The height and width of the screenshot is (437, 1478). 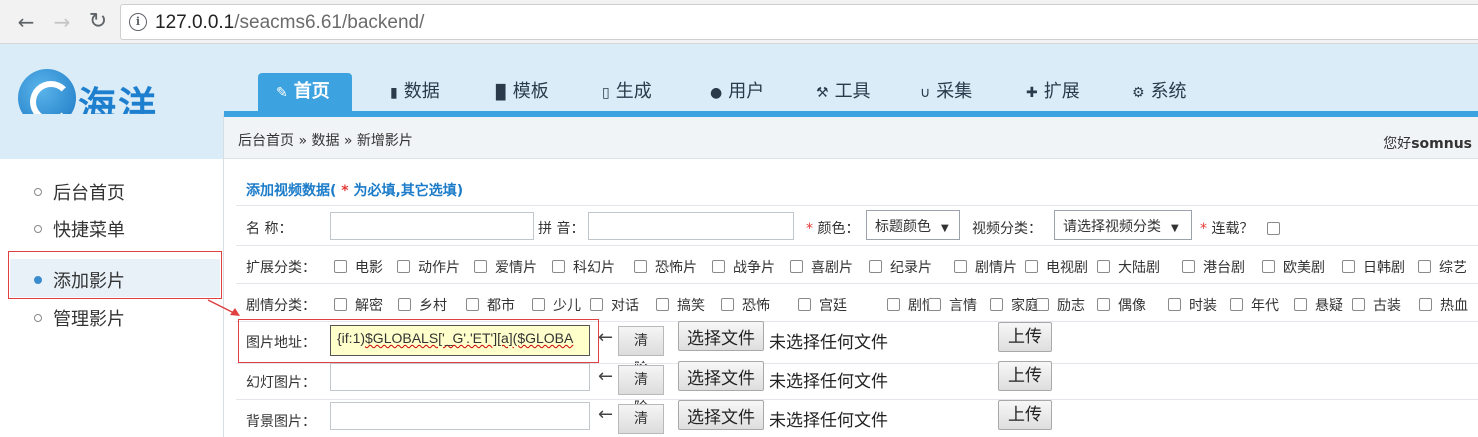 What do you see at coordinates (1128, 267) in the screenshot?
I see `ext-option: 大陆剧` at bounding box center [1128, 267].